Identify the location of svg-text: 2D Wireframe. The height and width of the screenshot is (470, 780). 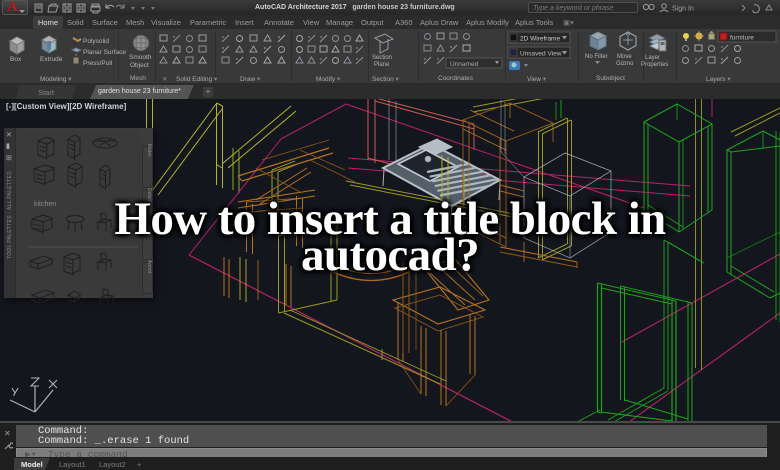
(540, 39).